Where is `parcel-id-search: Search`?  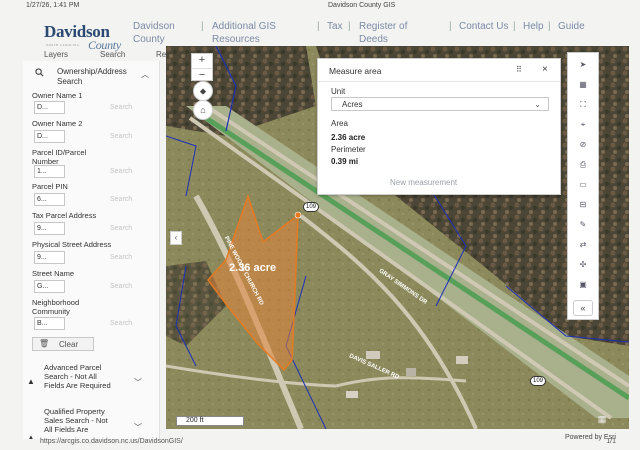 parcel-id-search: Search is located at coordinates (121, 171).